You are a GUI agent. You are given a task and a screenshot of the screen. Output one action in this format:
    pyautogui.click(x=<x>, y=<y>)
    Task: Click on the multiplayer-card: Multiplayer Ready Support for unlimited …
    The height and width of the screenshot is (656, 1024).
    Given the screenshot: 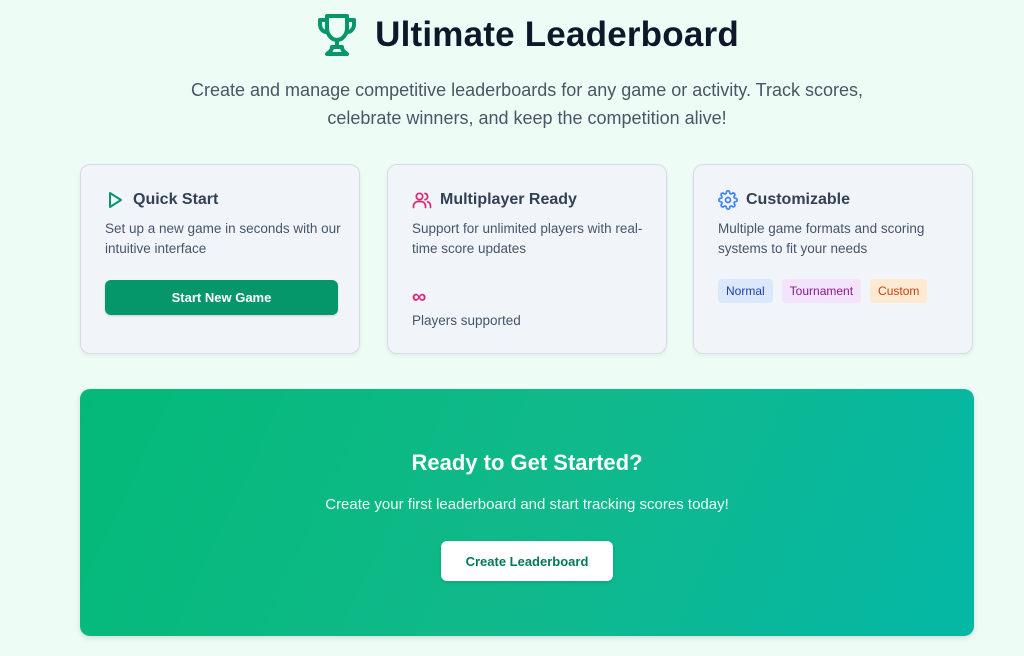 What is the action you would take?
    pyautogui.click(x=527, y=259)
    